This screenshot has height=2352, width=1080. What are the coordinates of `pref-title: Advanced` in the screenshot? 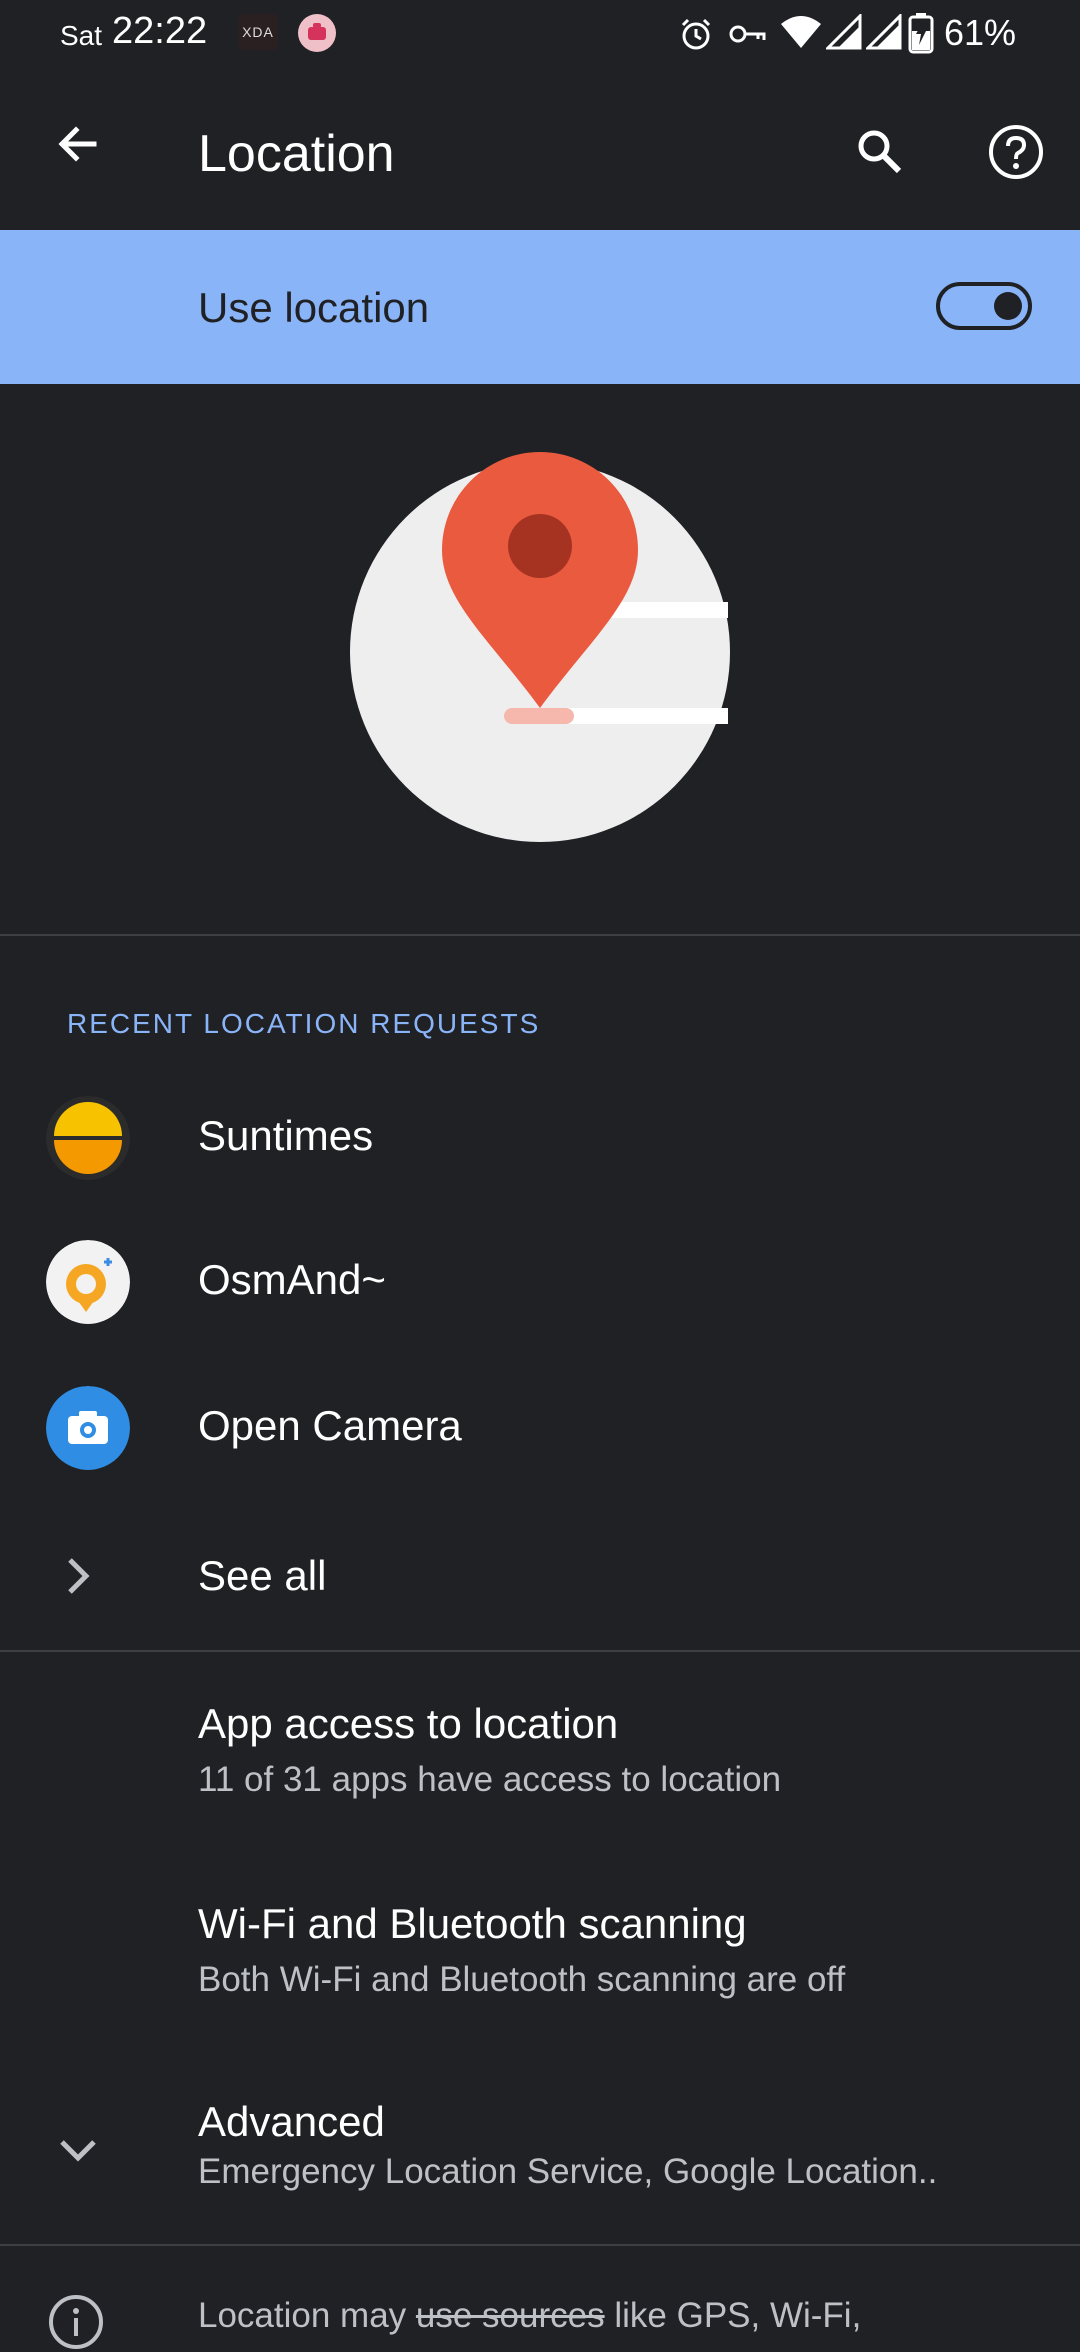 It's located at (291, 2121).